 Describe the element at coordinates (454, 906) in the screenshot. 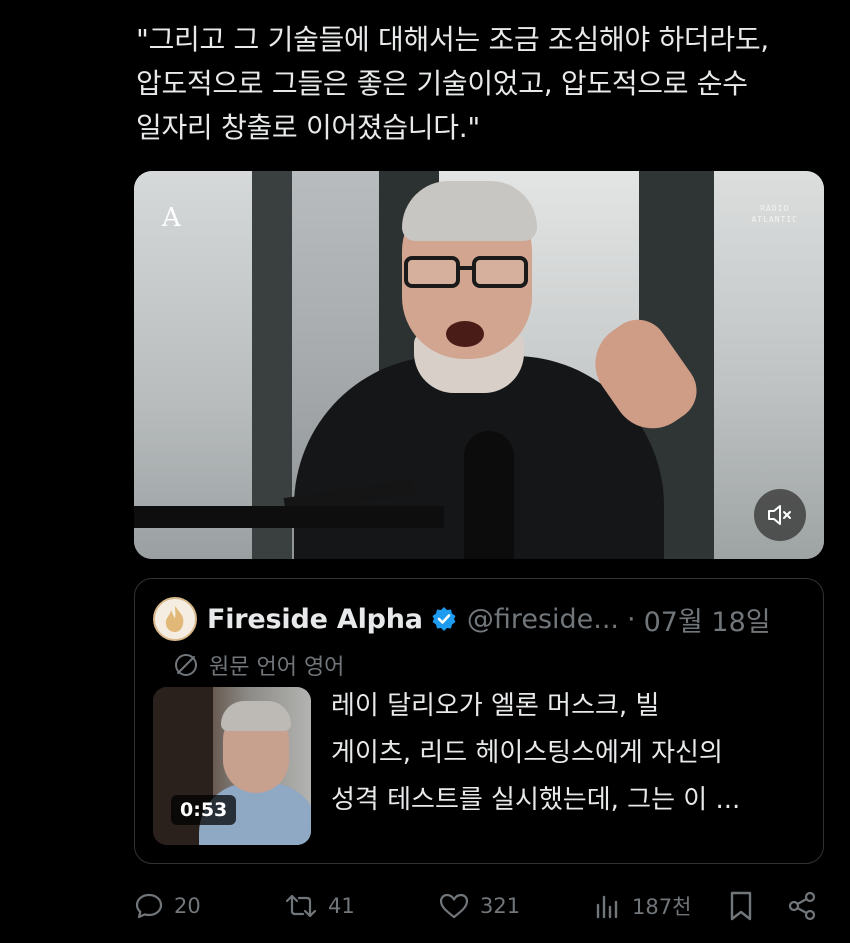

I see `heart-icon` at that location.